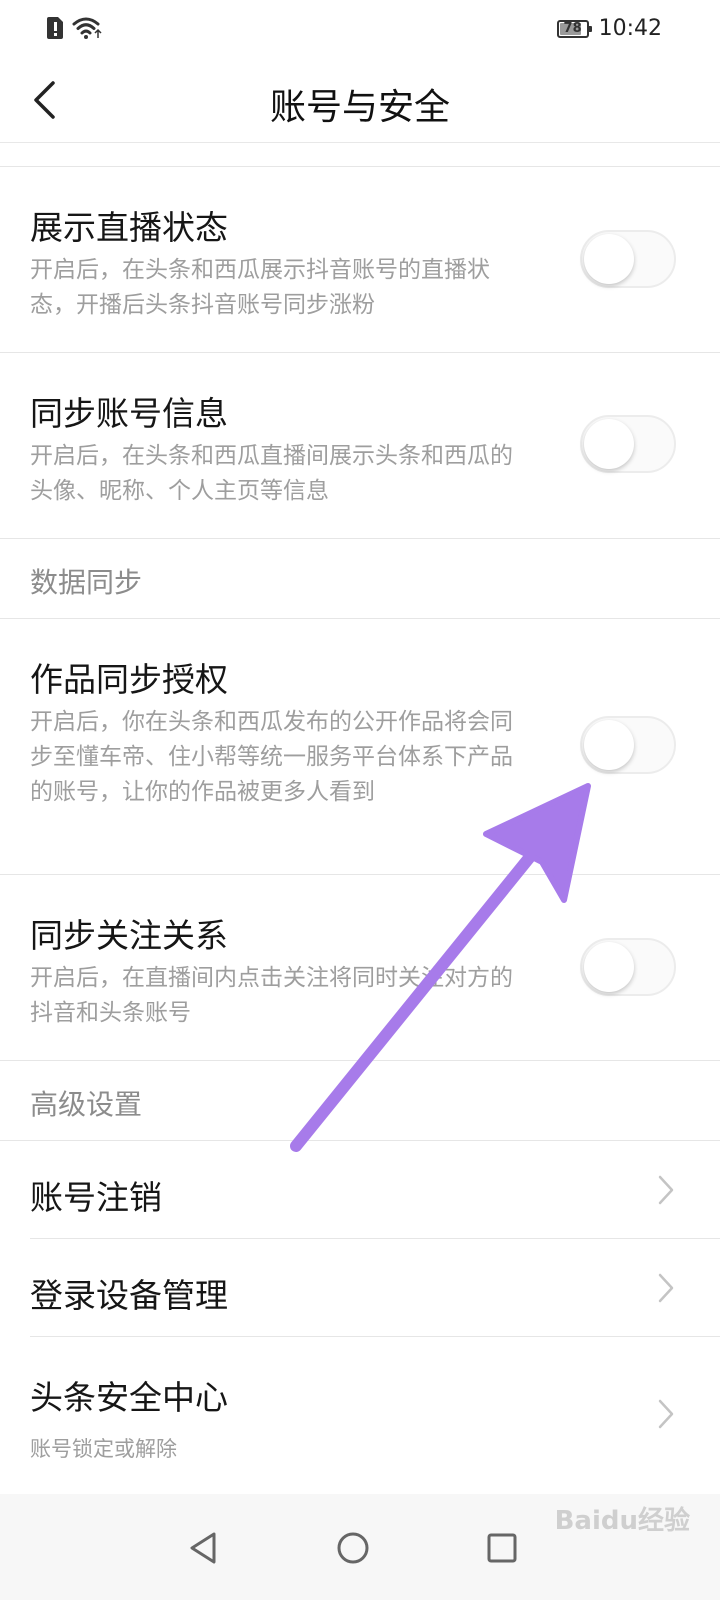 The width and height of the screenshot is (720, 1600). Describe the element at coordinates (353, 1548) in the screenshot. I see `nav-home-circle-icon` at that location.